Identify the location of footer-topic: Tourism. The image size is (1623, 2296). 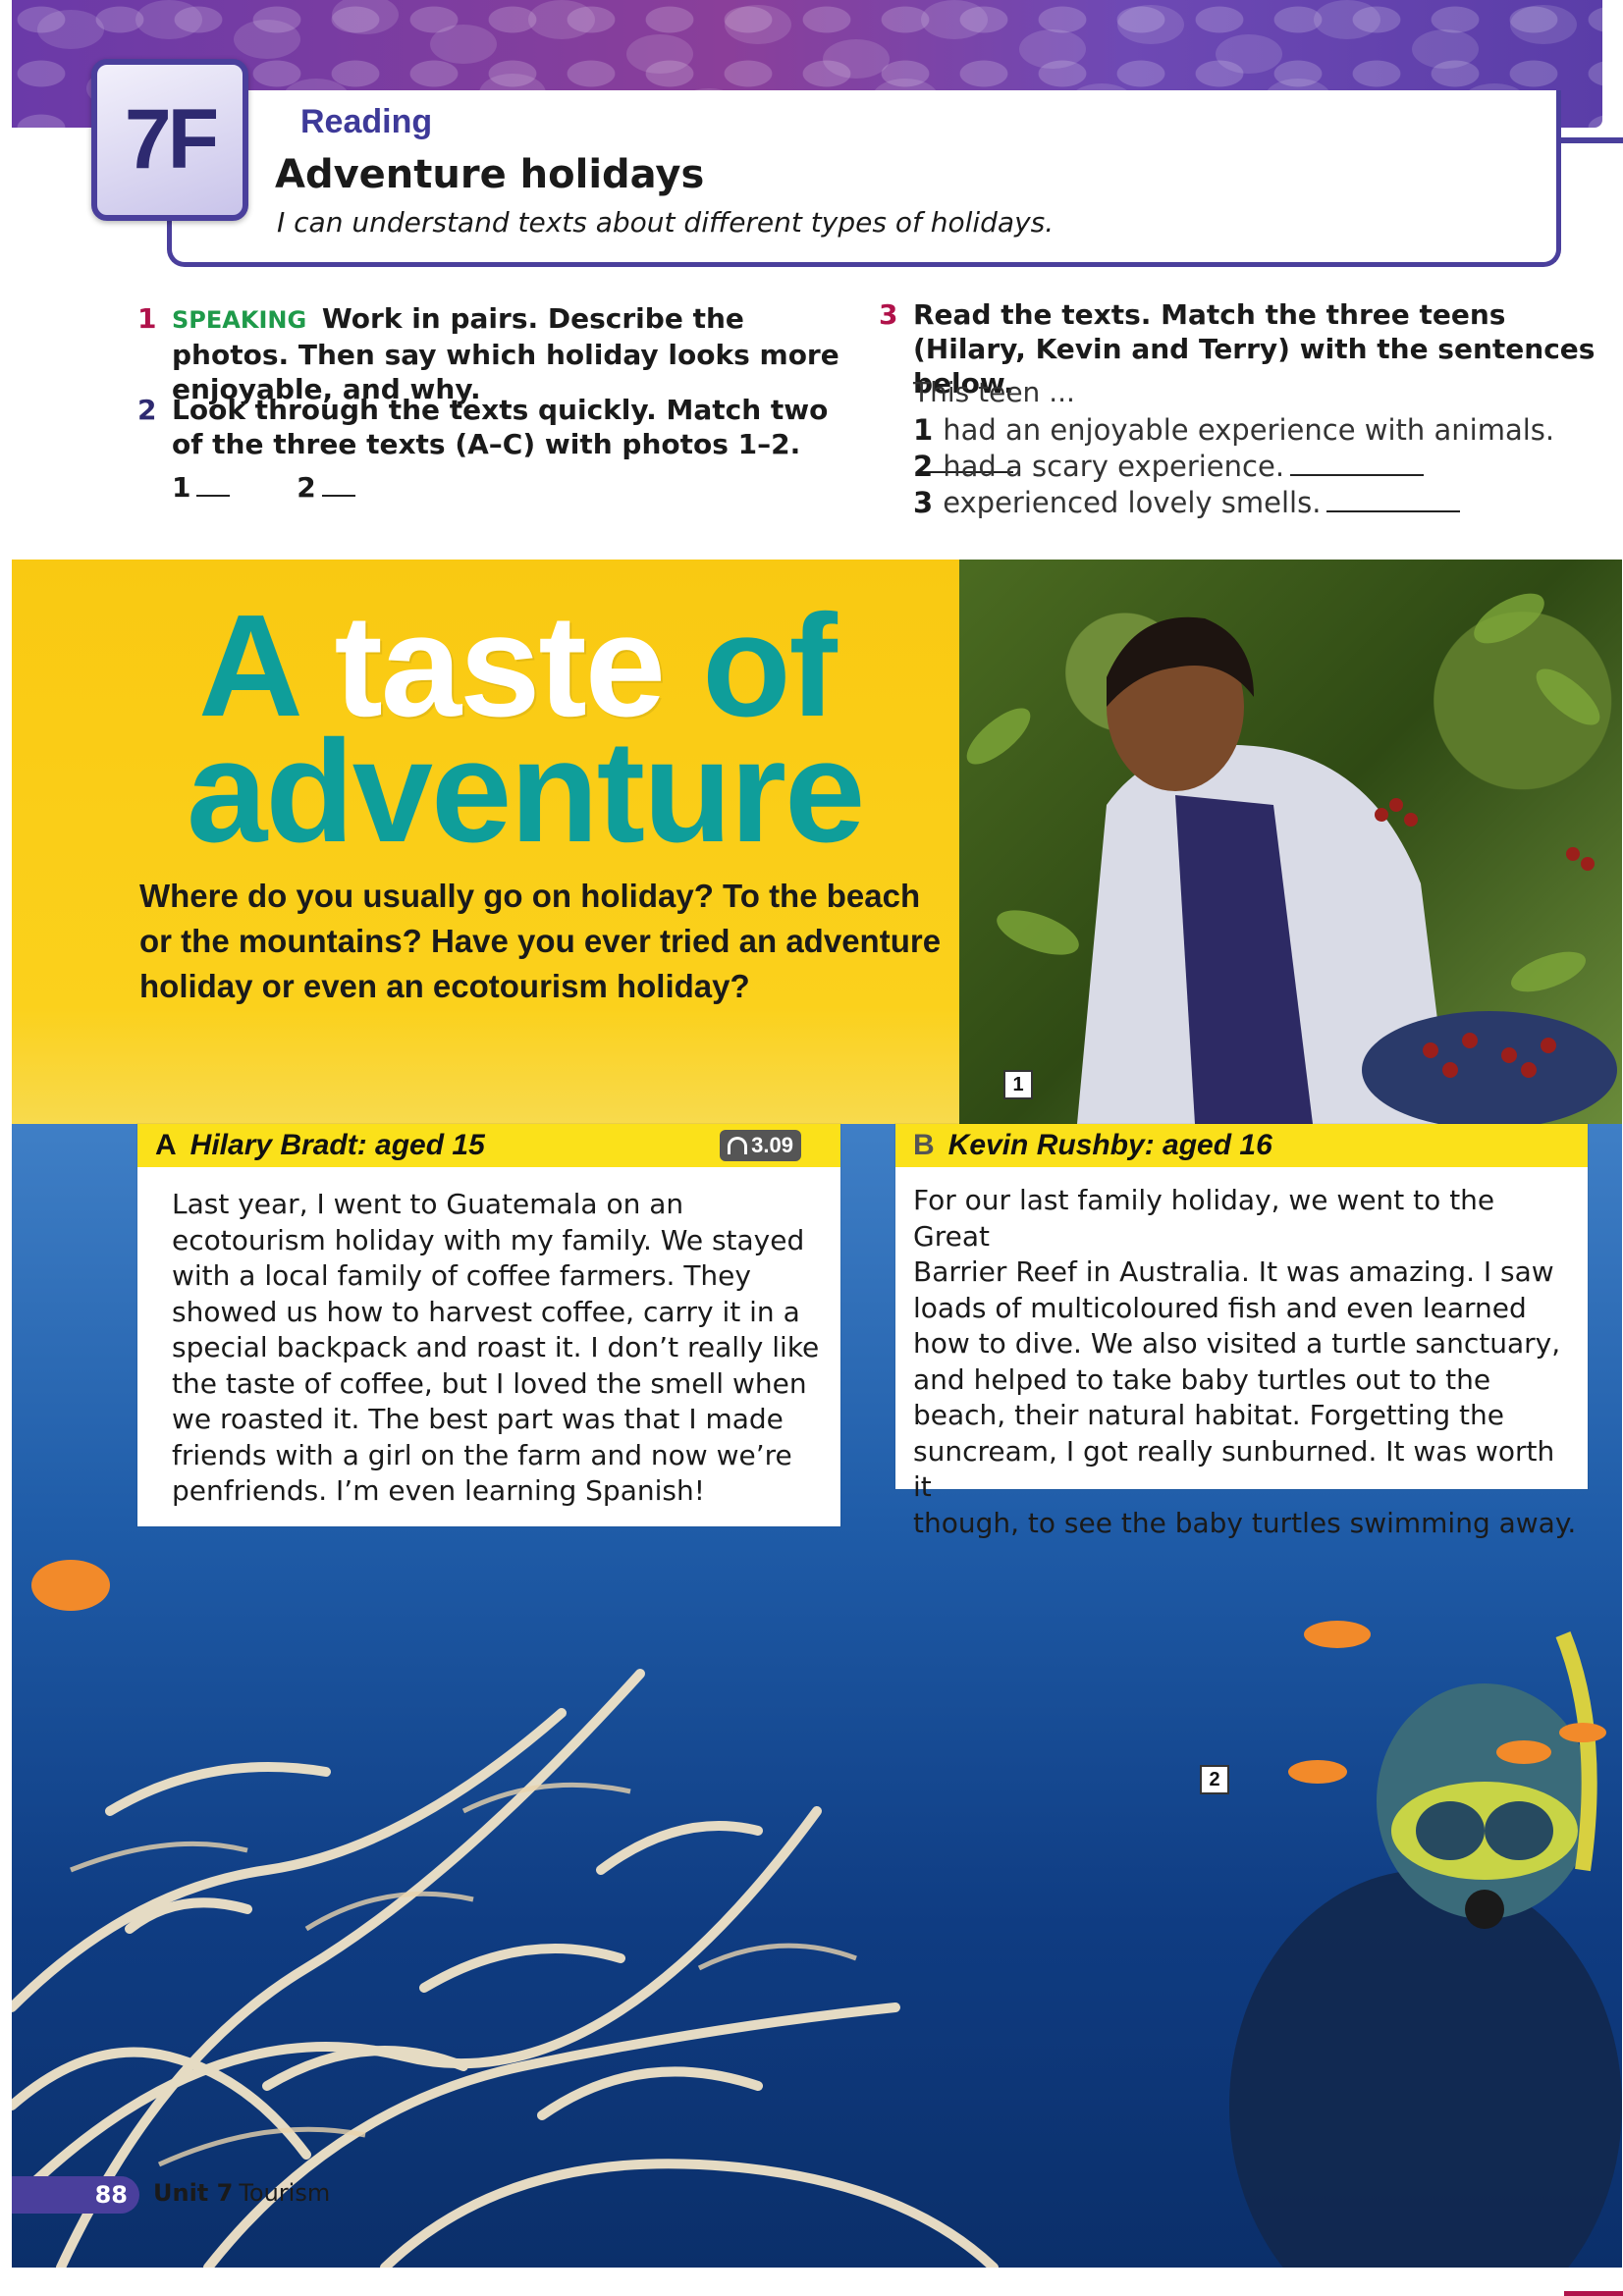
(285, 2193).